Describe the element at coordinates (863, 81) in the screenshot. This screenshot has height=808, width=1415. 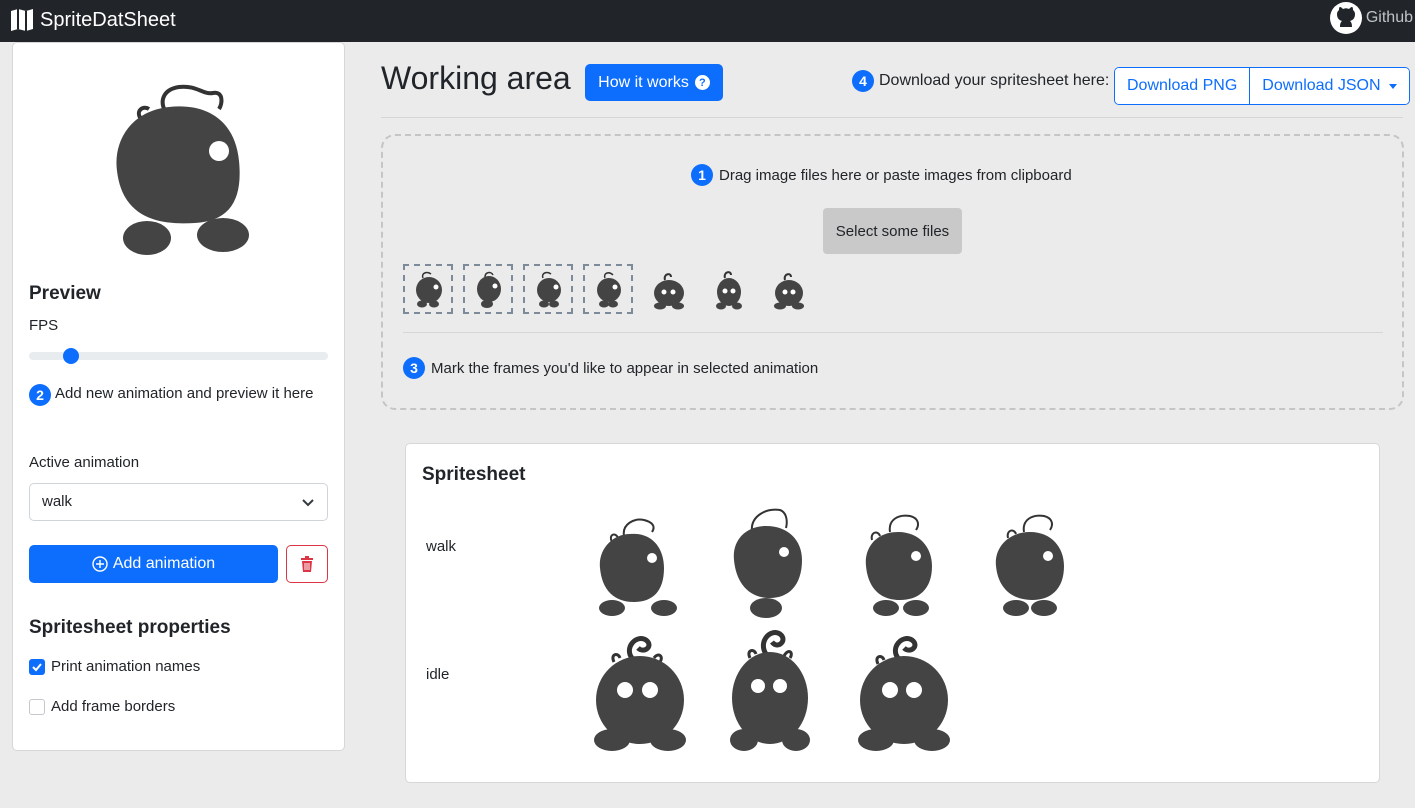
I see `step4-badge: 4` at that location.